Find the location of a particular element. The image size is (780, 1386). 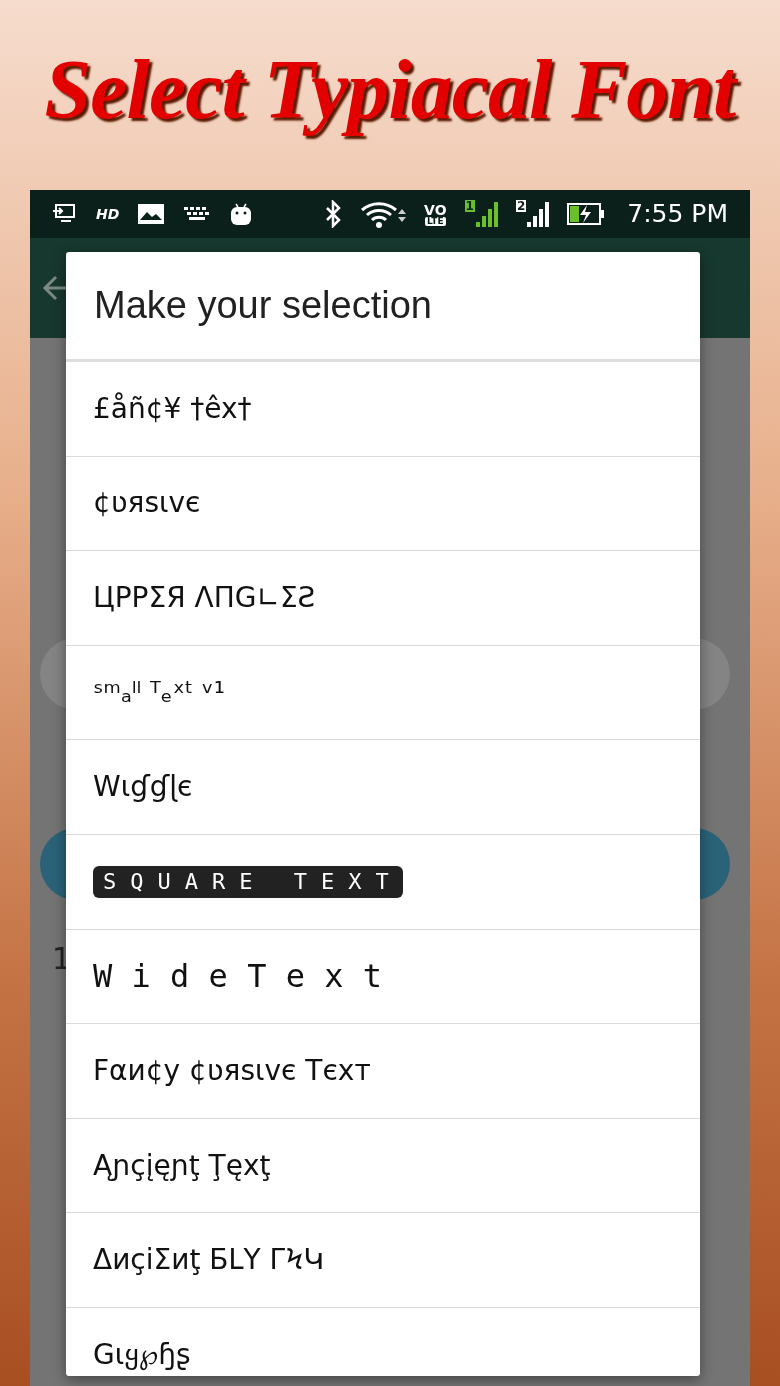

clock-time: 7:55 PM is located at coordinates (677, 214).